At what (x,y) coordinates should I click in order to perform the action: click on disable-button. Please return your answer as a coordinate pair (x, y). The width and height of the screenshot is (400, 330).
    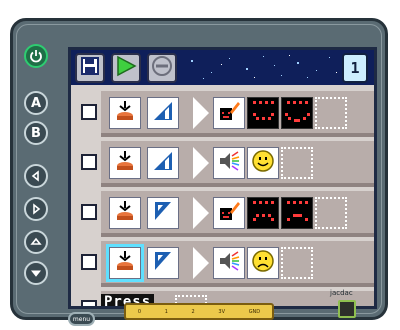
    Looking at the image, I should click on (162, 68).